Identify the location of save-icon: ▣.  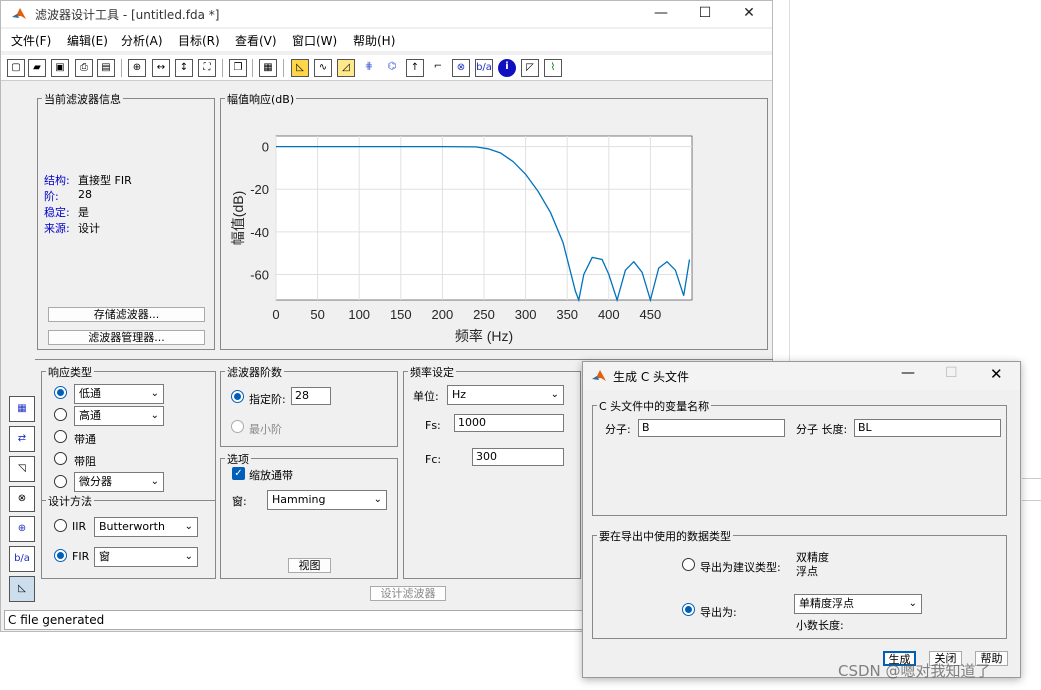
(60, 68).